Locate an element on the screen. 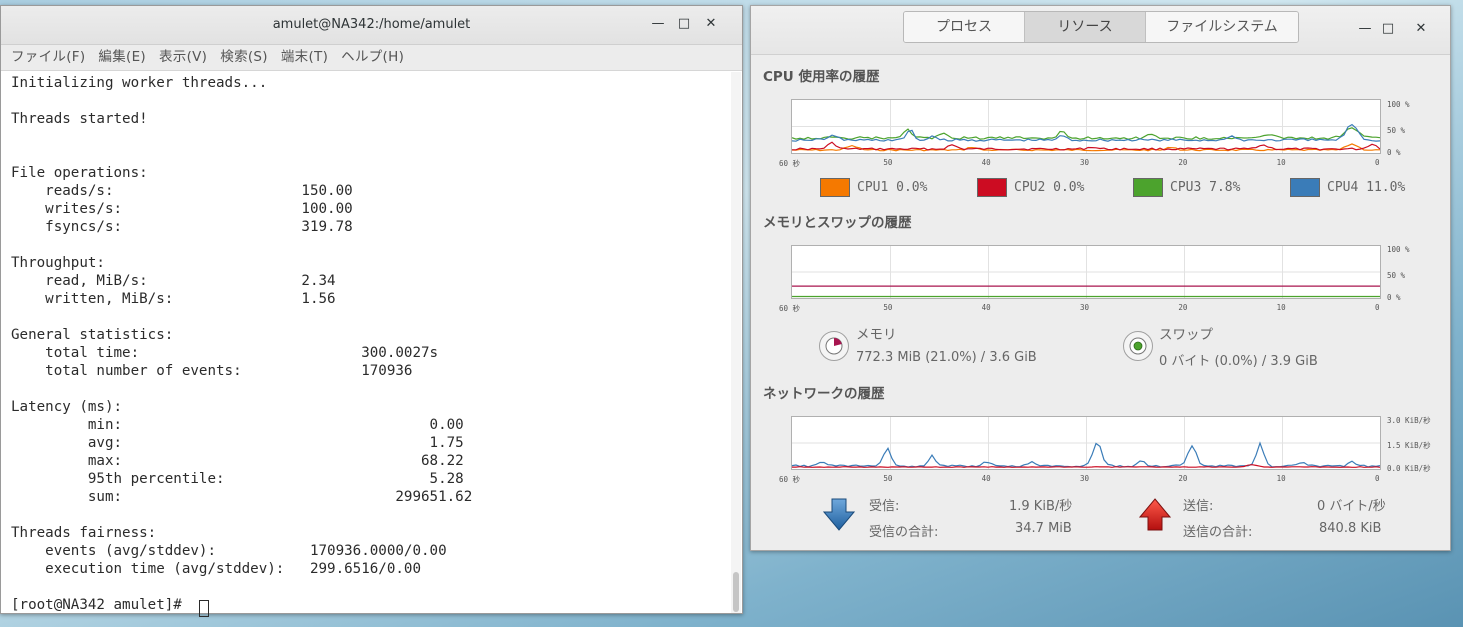  terminal-scrollbar is located at coordinates (736, 342).